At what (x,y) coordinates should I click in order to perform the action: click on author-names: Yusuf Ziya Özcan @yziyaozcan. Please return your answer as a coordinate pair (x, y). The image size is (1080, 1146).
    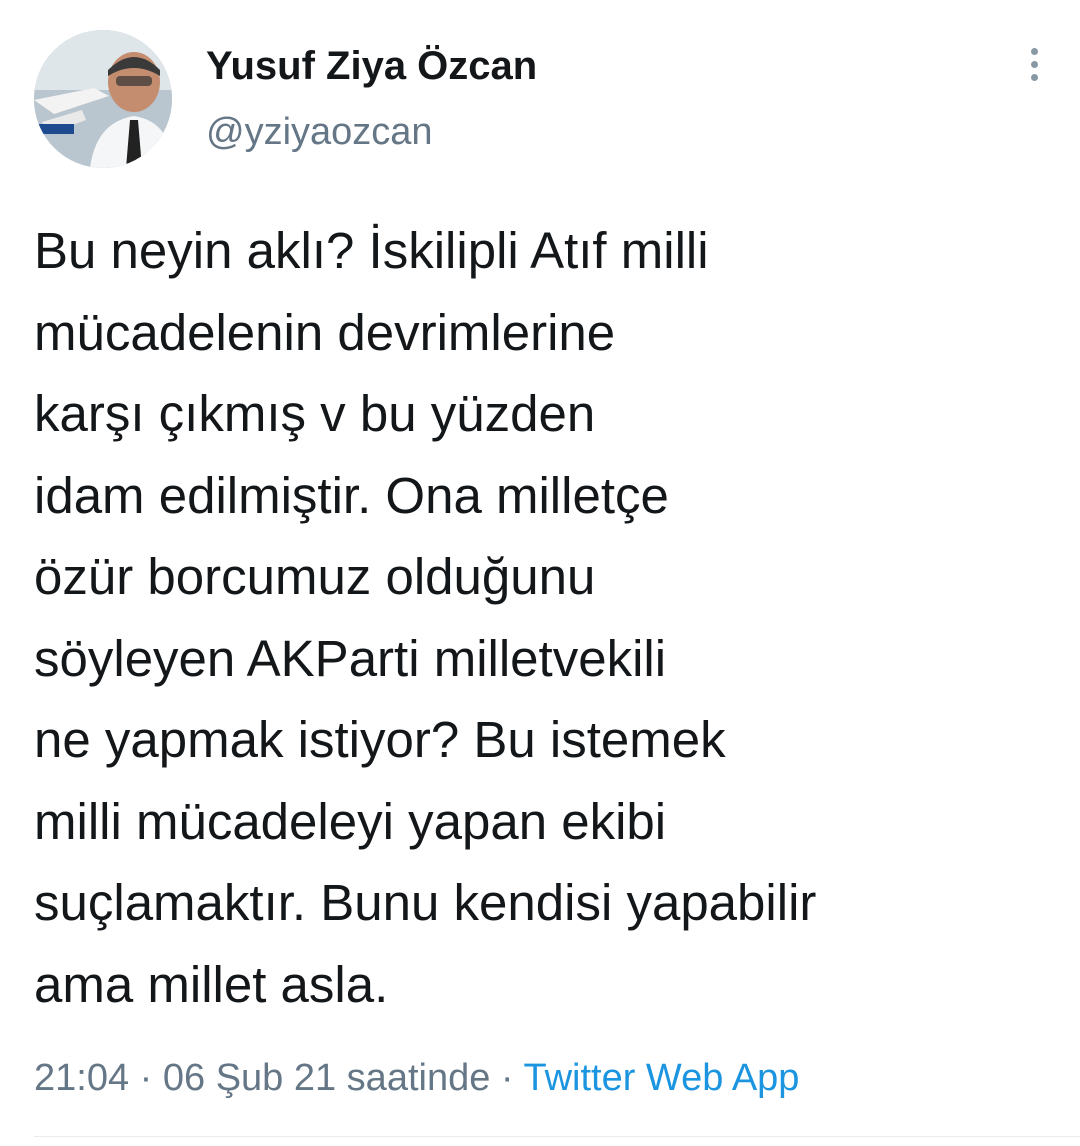
    Looking at the image, I should click on (371, 98).